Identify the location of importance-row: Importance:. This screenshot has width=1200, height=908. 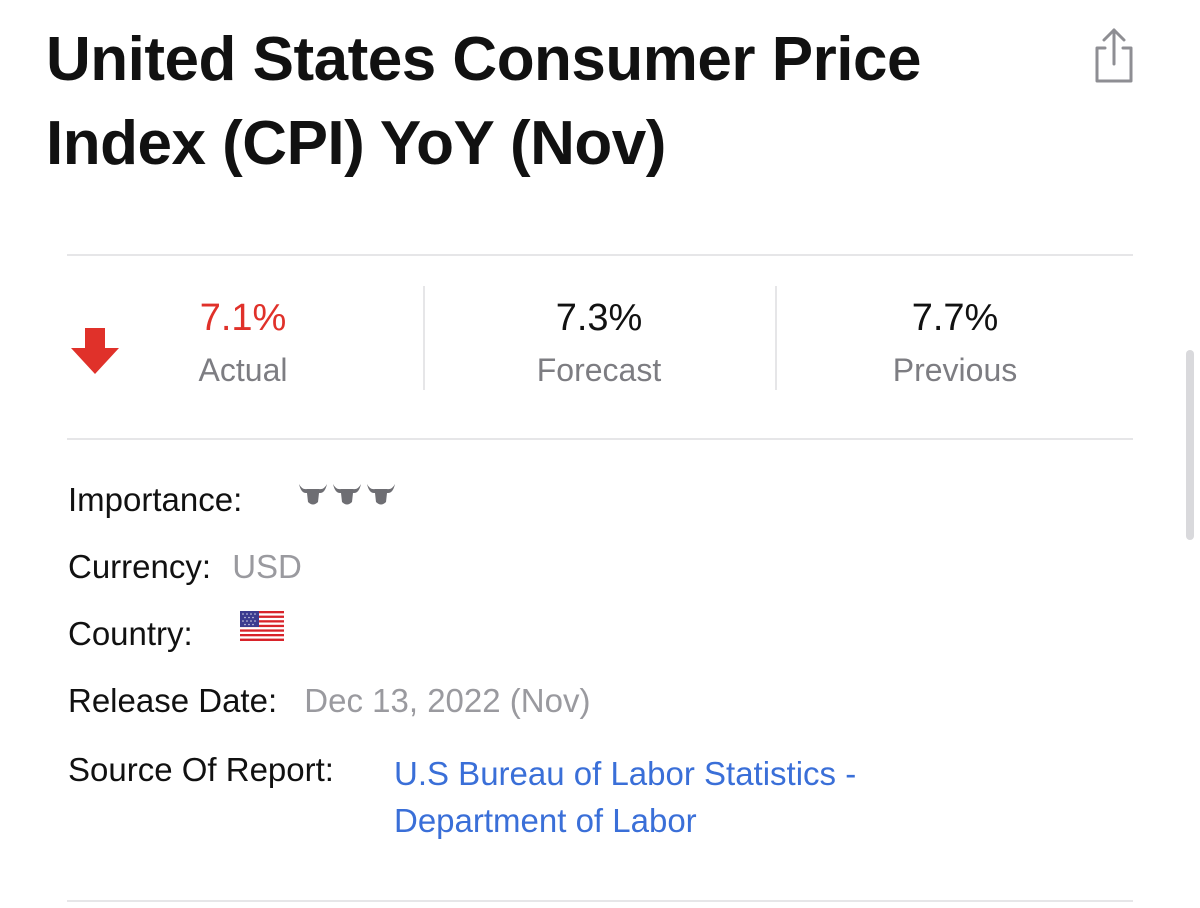
(155, 500).